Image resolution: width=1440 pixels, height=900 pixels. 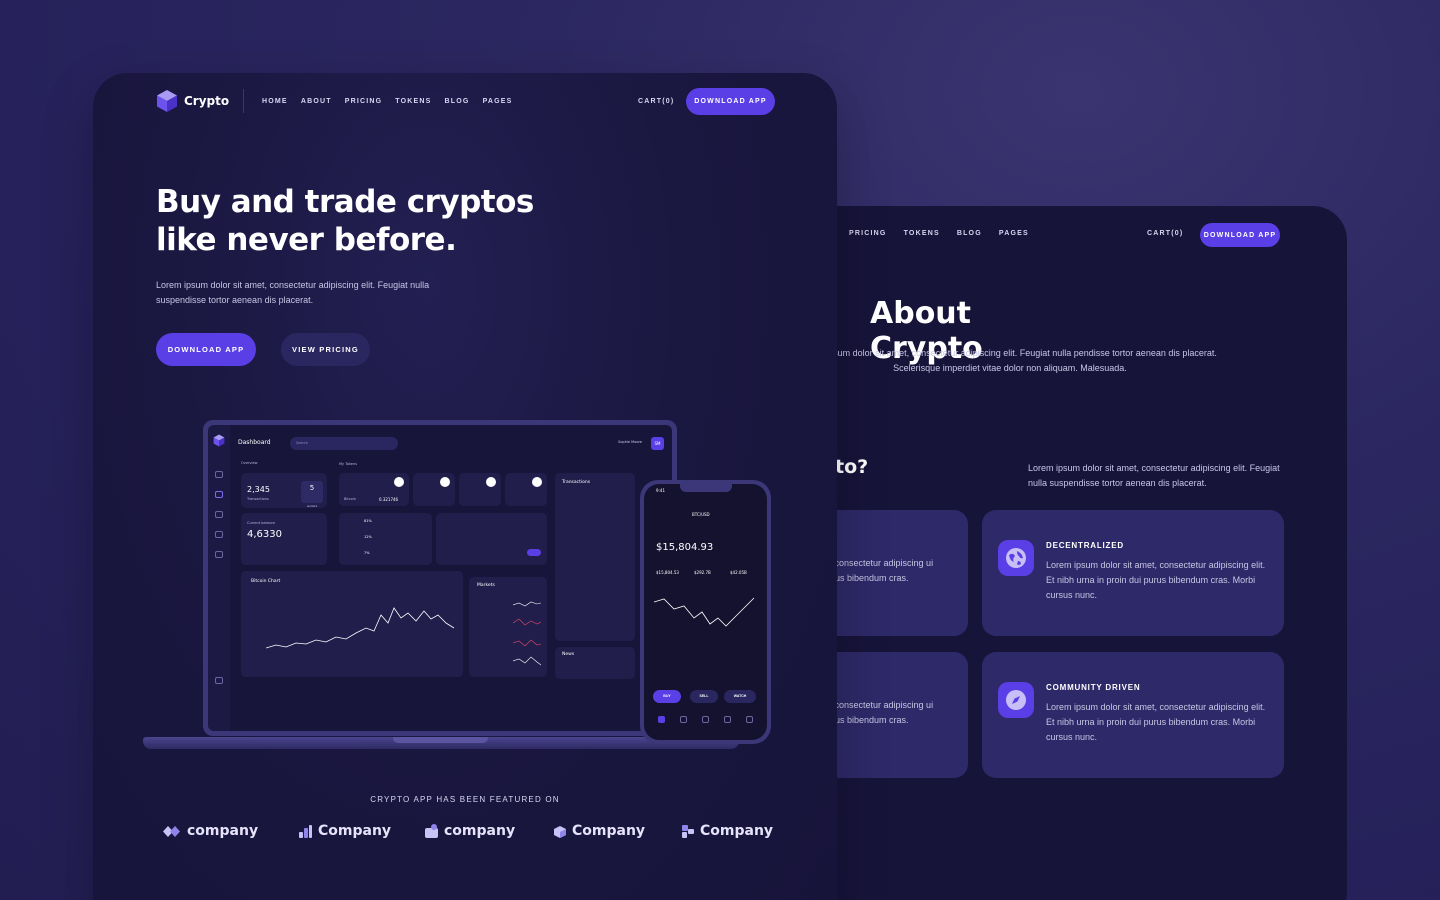 I want to click on allocation-pct: 81%, so click(x=368, y=521).